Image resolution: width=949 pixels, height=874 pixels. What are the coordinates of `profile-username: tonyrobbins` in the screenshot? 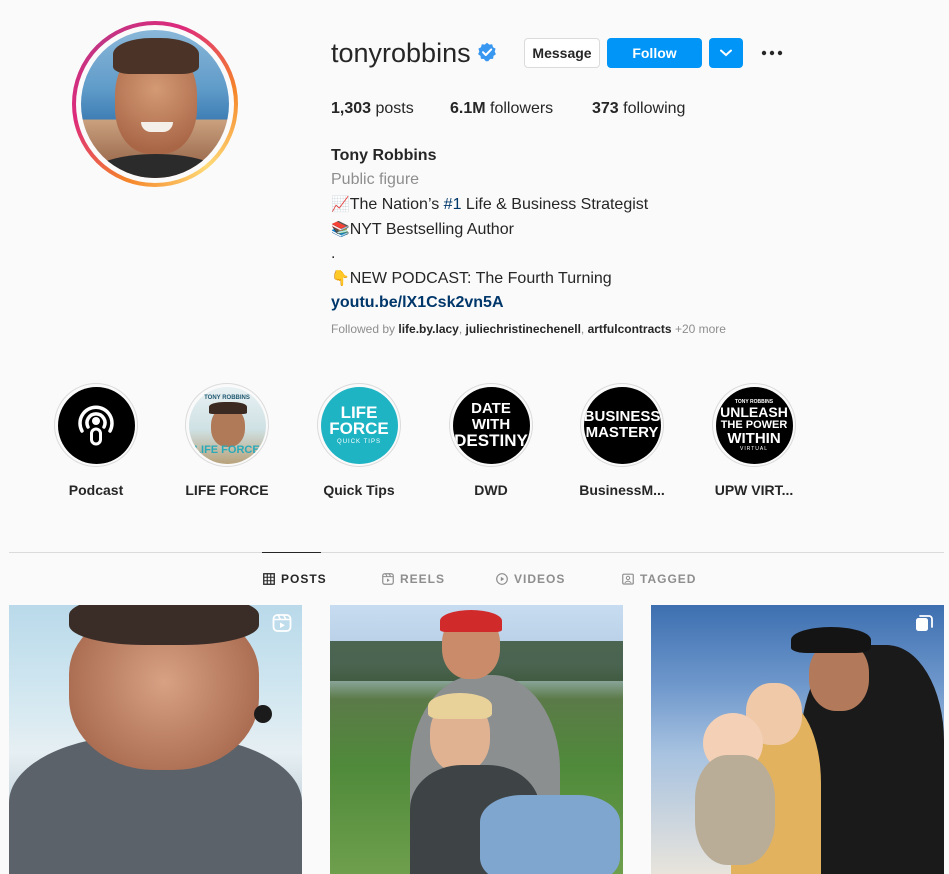 It's located at (401, 53).